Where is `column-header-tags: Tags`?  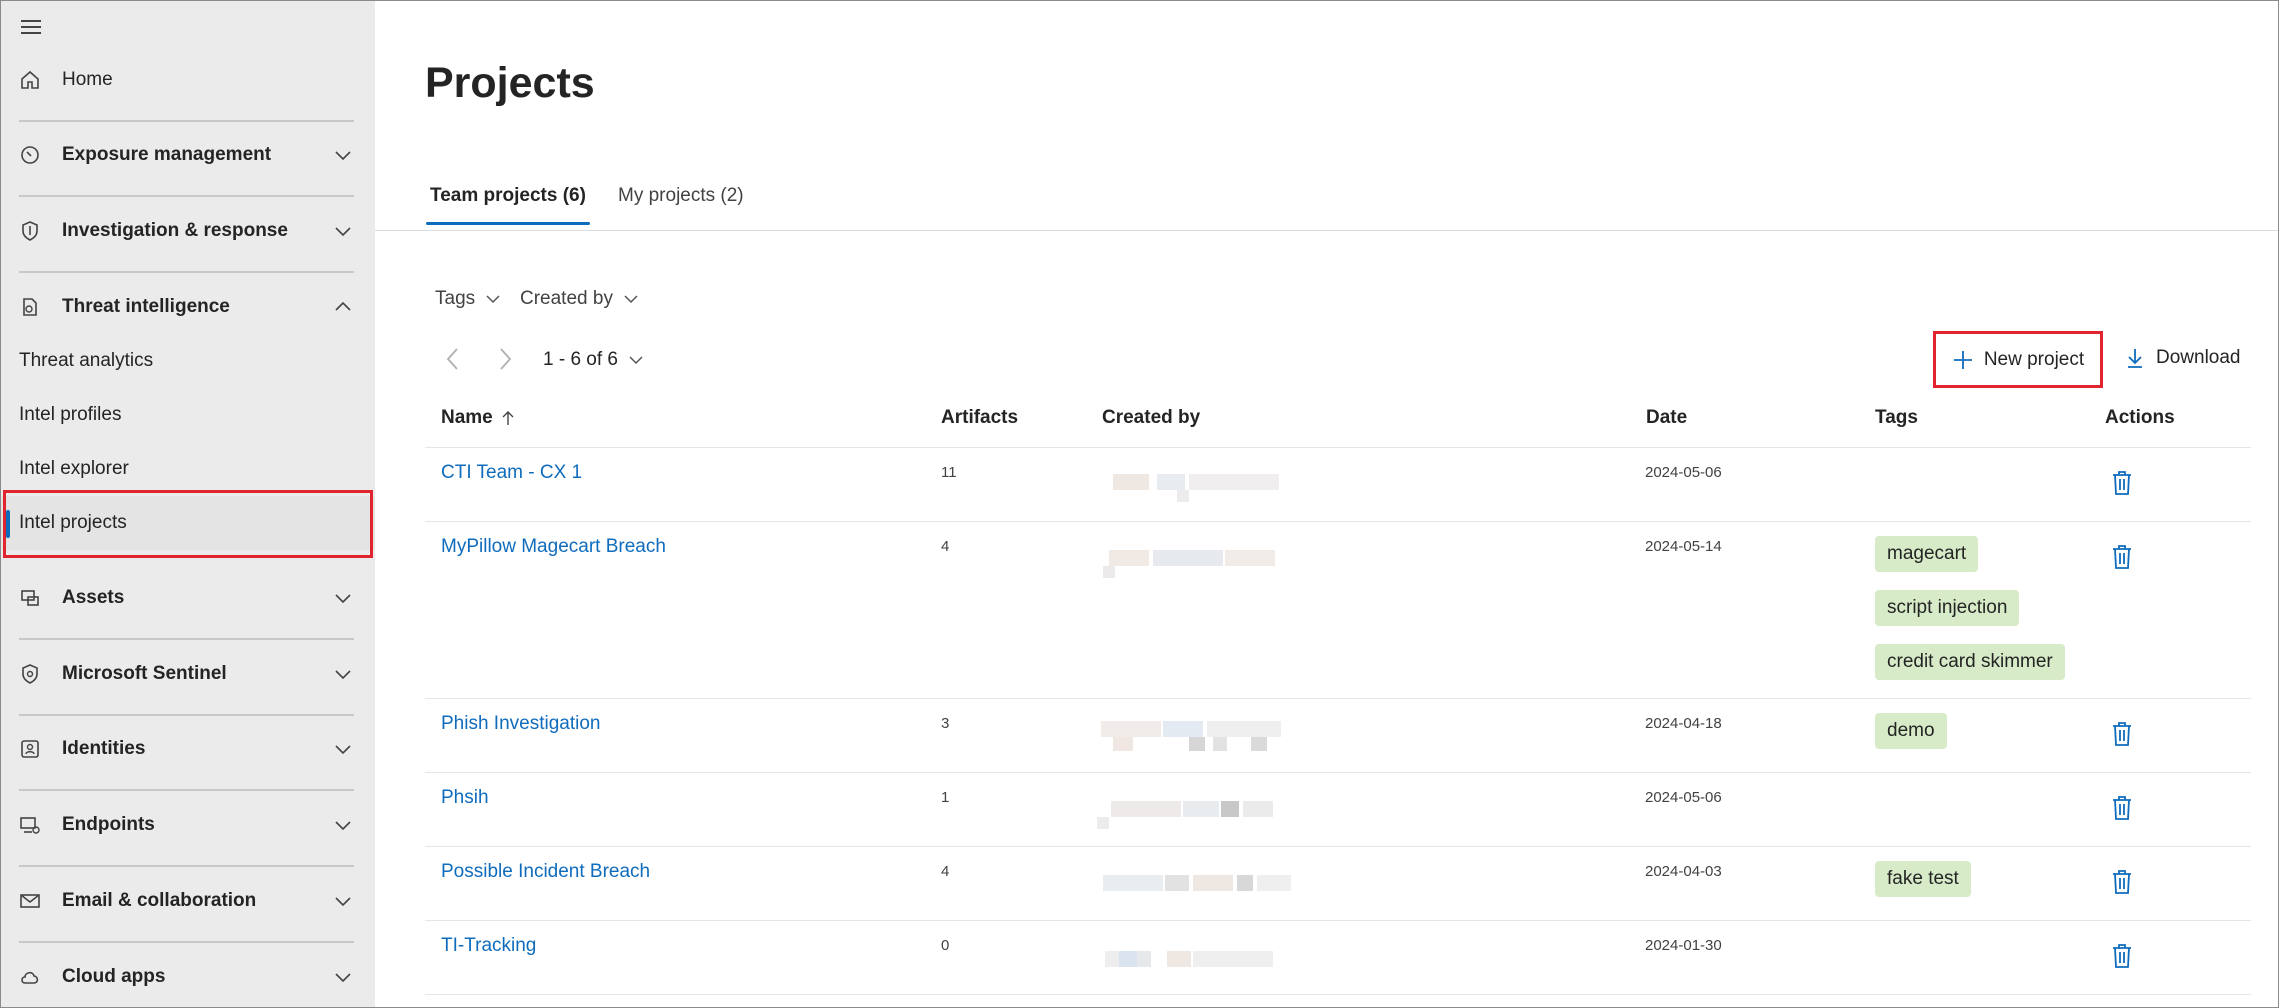 column-header-tags: Tags is located at coordinates (1896, 418).